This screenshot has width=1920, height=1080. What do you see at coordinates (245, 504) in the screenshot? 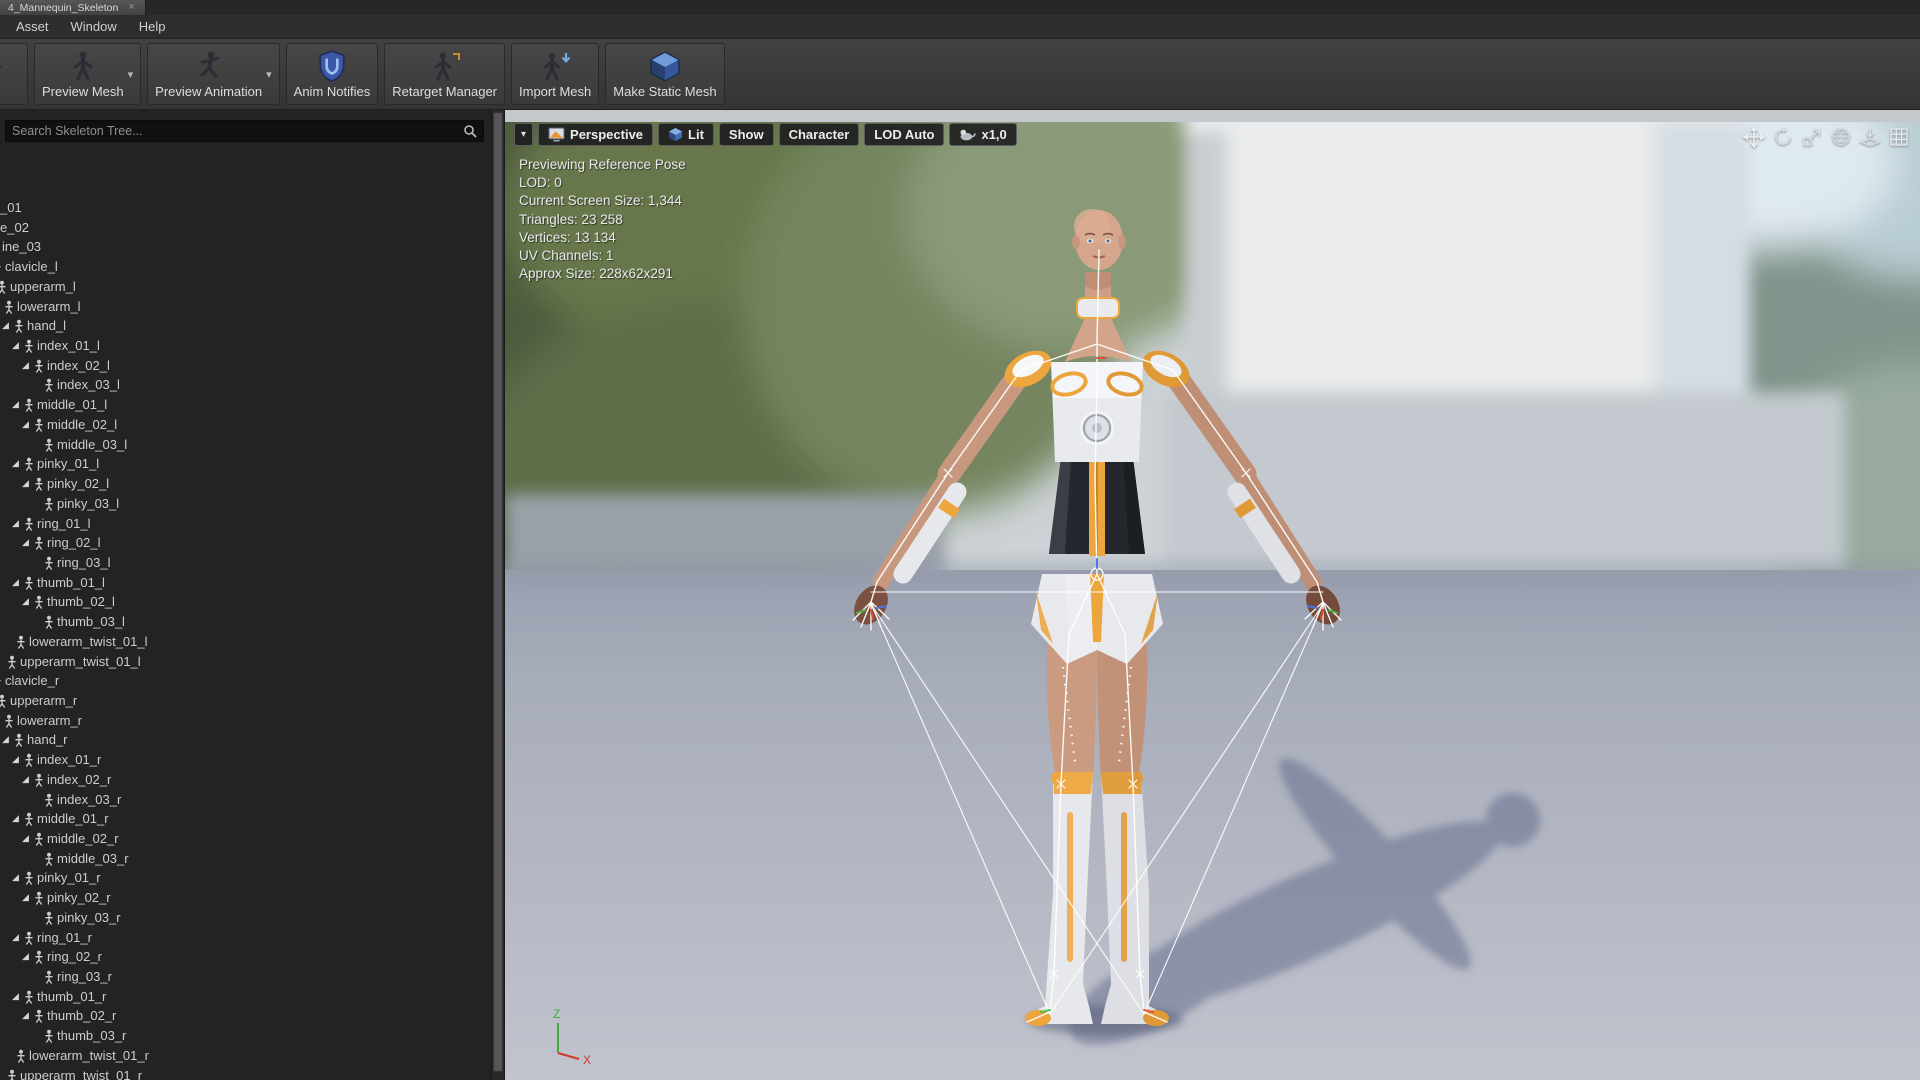
I see `tree-item-pinky_03_l: pinky_03_l` at bounding box center [245, 504].